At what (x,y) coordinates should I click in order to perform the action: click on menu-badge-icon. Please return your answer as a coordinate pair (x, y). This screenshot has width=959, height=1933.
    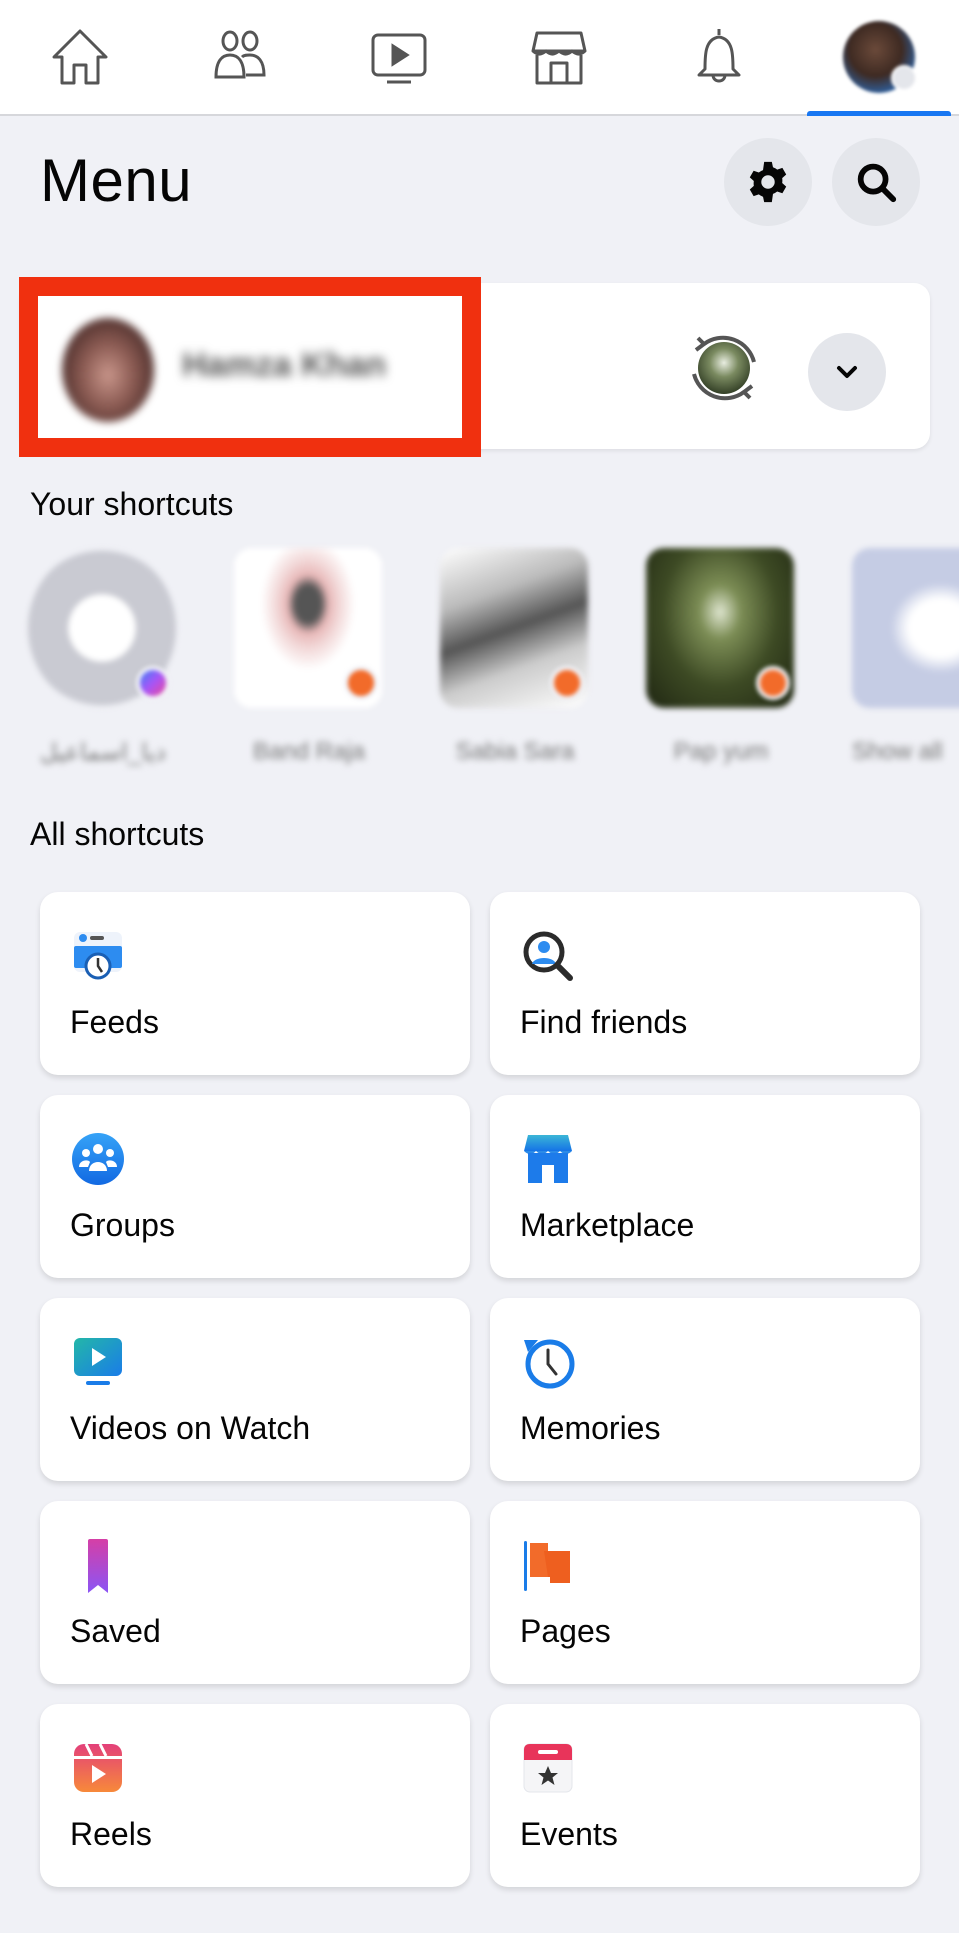
    Looking at the image, I should click on (903, 78).